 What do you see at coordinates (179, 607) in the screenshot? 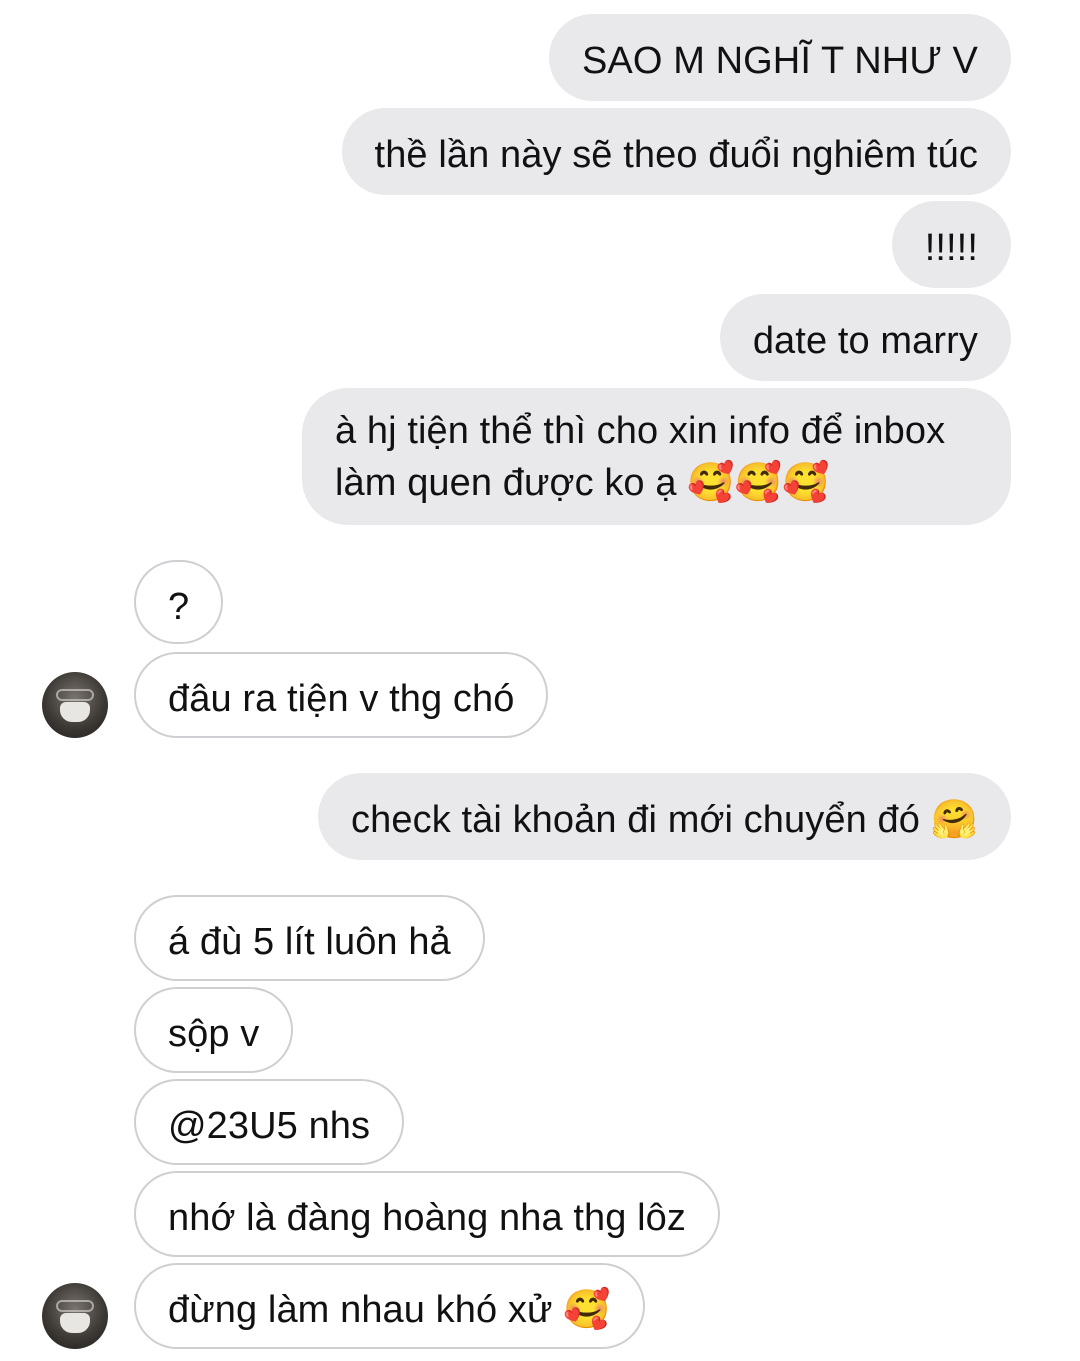
I see `message-text: ?` at bounding box center [179, 607].